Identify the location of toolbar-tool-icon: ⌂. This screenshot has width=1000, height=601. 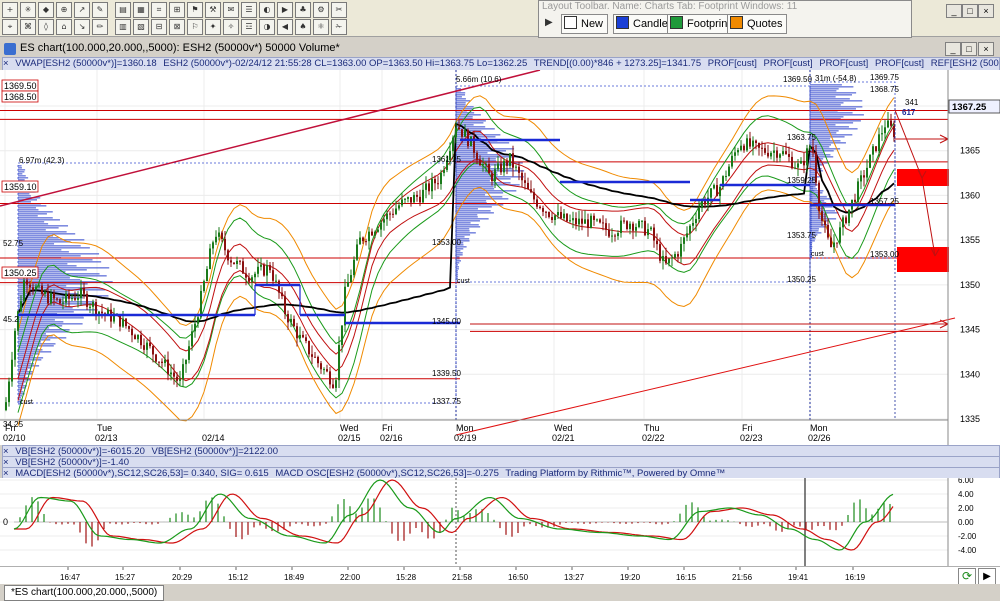
(64, 27).